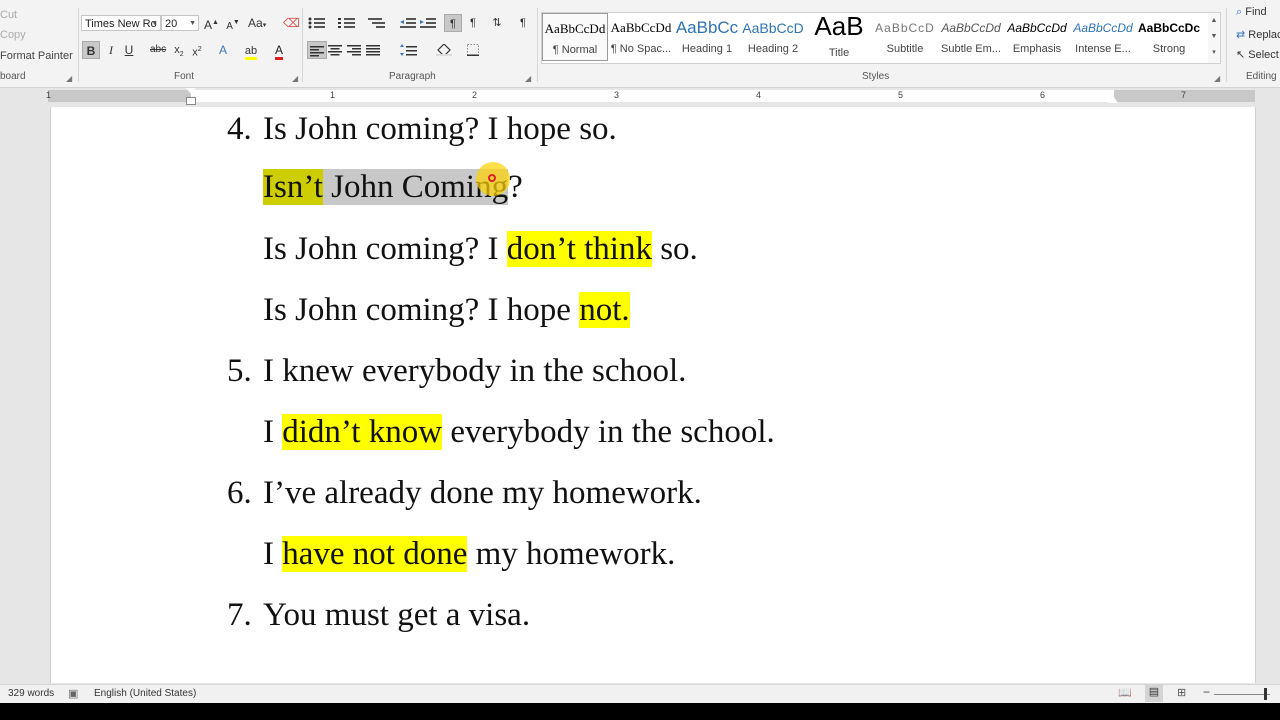 The width and height of the screenshot is (1280, 720). What do you see at coordinates (604, 310) in the screenshot?
I see `highlighted-text: not.` at bounding box center [604, 310].